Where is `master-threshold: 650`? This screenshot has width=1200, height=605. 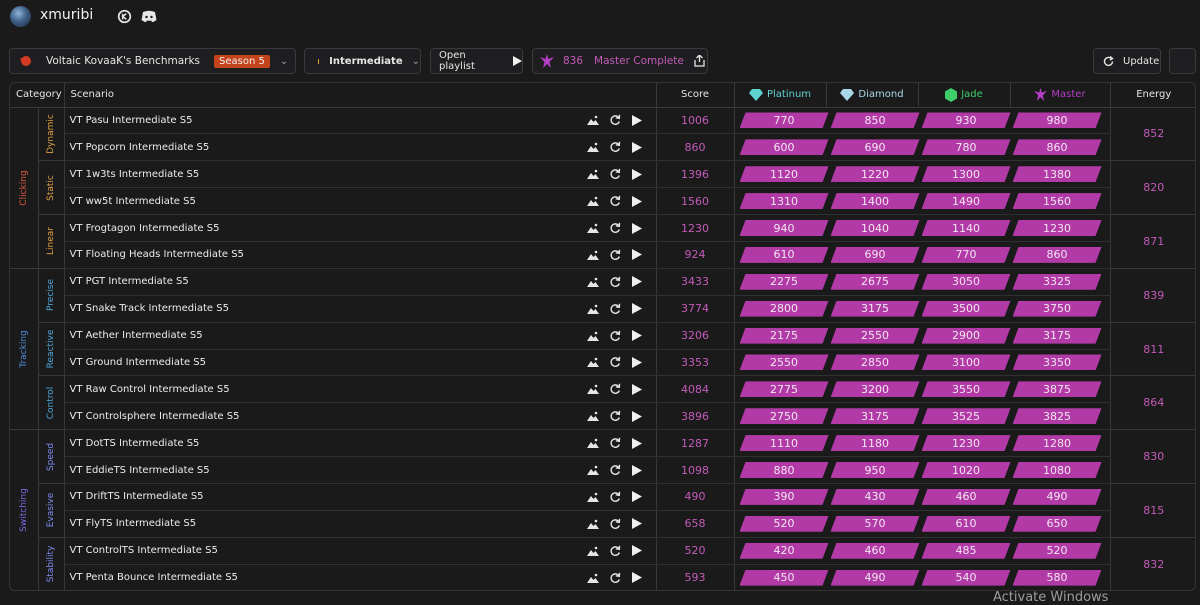 master-threshold: 650 is located at coordinates (1057, 524).